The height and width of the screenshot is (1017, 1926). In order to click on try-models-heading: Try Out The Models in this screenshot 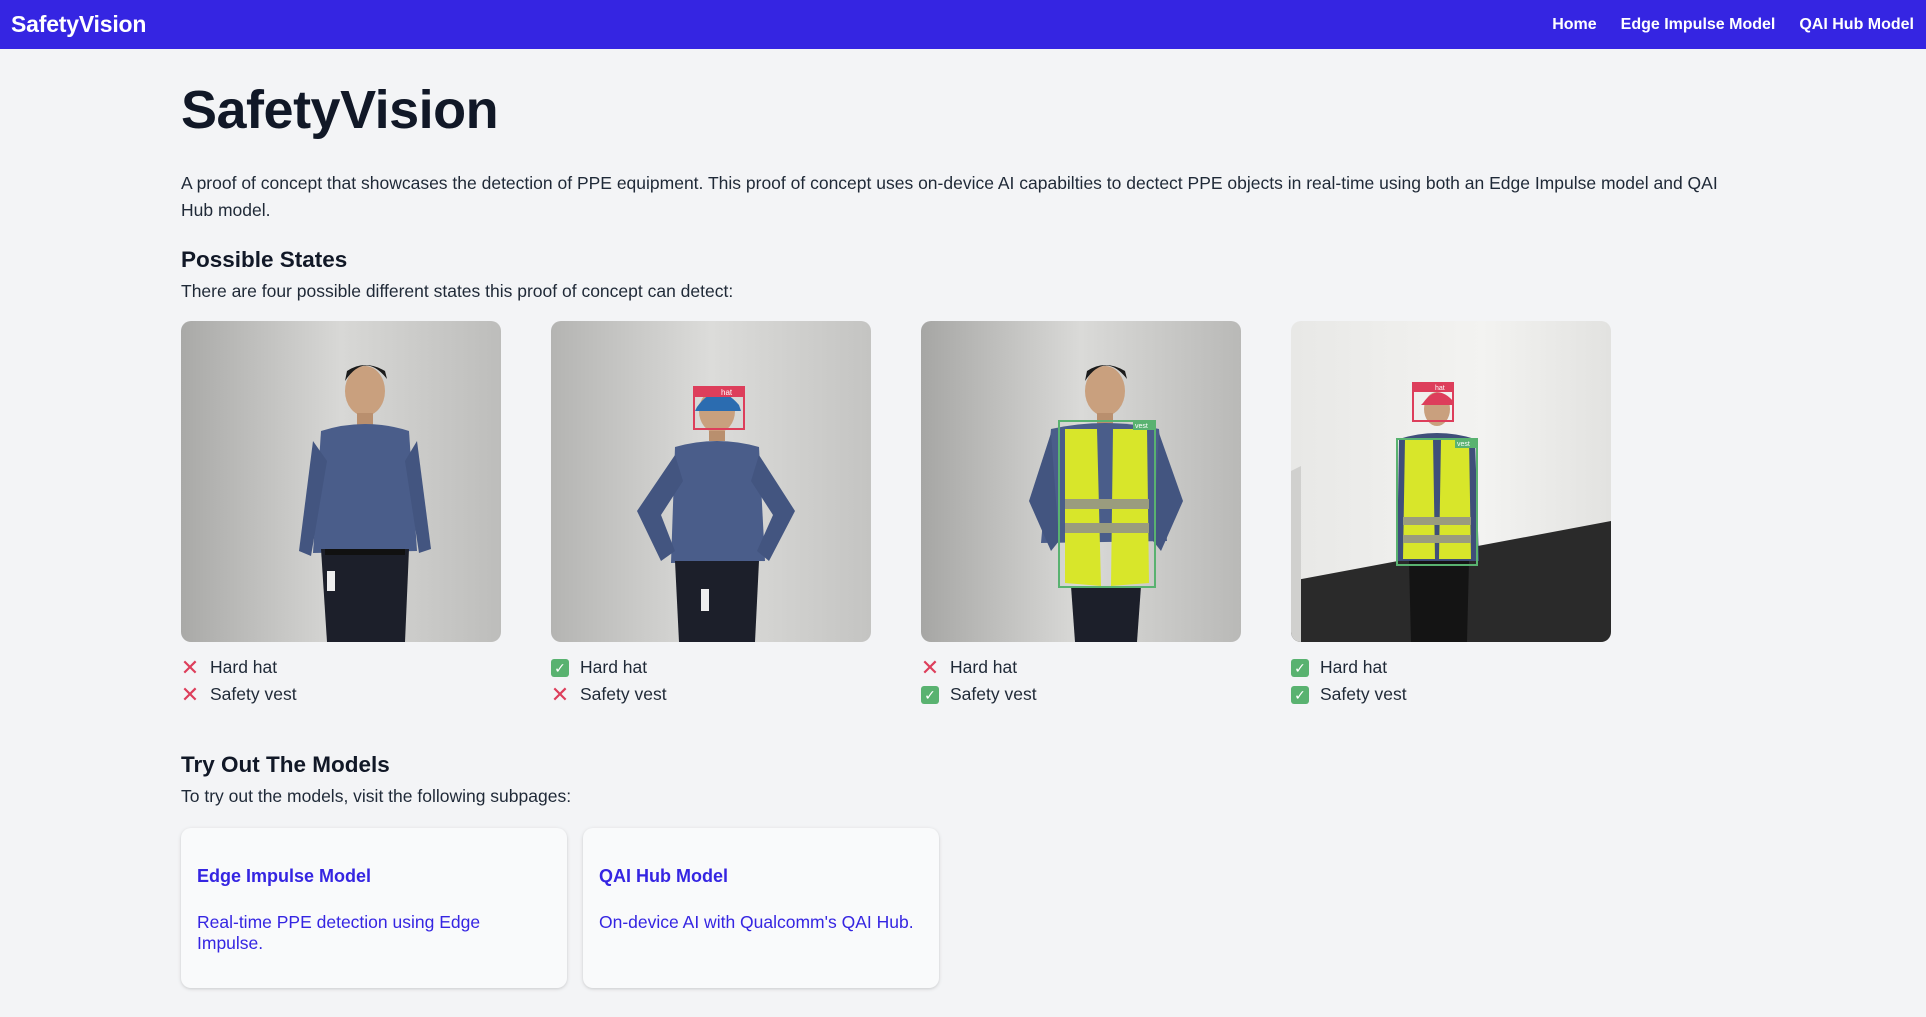, I will do `click(285, 765)`.